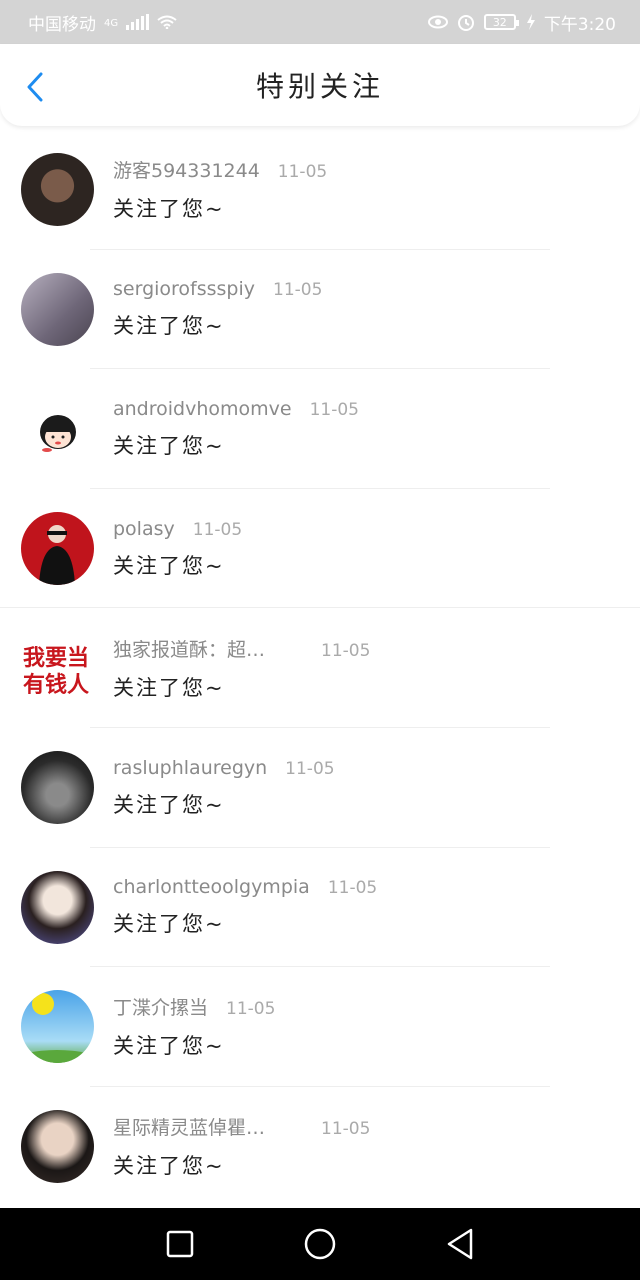 The height and width of the screenshot is (1280, 640). What do you see at coordinates (530, 22) in the screenshot?
I see `charging-icon` at bounding box center [530, 22].